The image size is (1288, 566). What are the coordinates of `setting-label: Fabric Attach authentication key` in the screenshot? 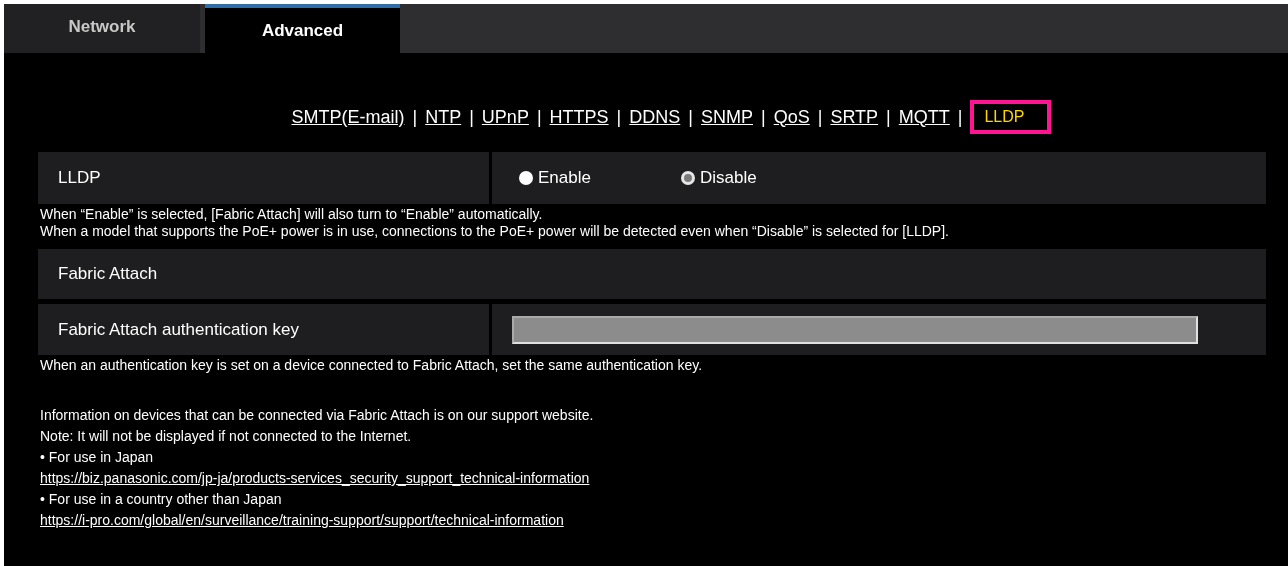 It's located at (263, 329).